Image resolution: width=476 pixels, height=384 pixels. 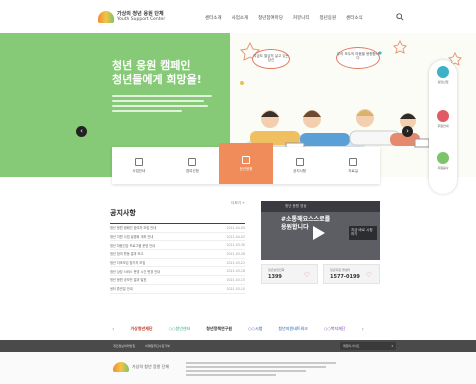 I want to click on notice-row: 청년 지원 사업 설명회 개최 안내 2021-04-02, so click(x=177, y=237).